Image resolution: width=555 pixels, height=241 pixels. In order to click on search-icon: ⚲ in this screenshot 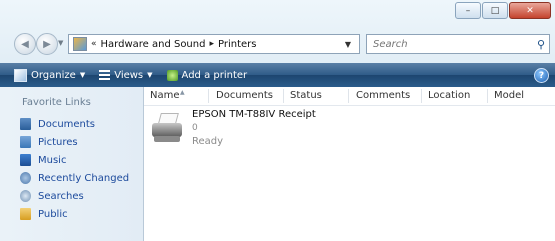, I will do `click(541, 44)`.